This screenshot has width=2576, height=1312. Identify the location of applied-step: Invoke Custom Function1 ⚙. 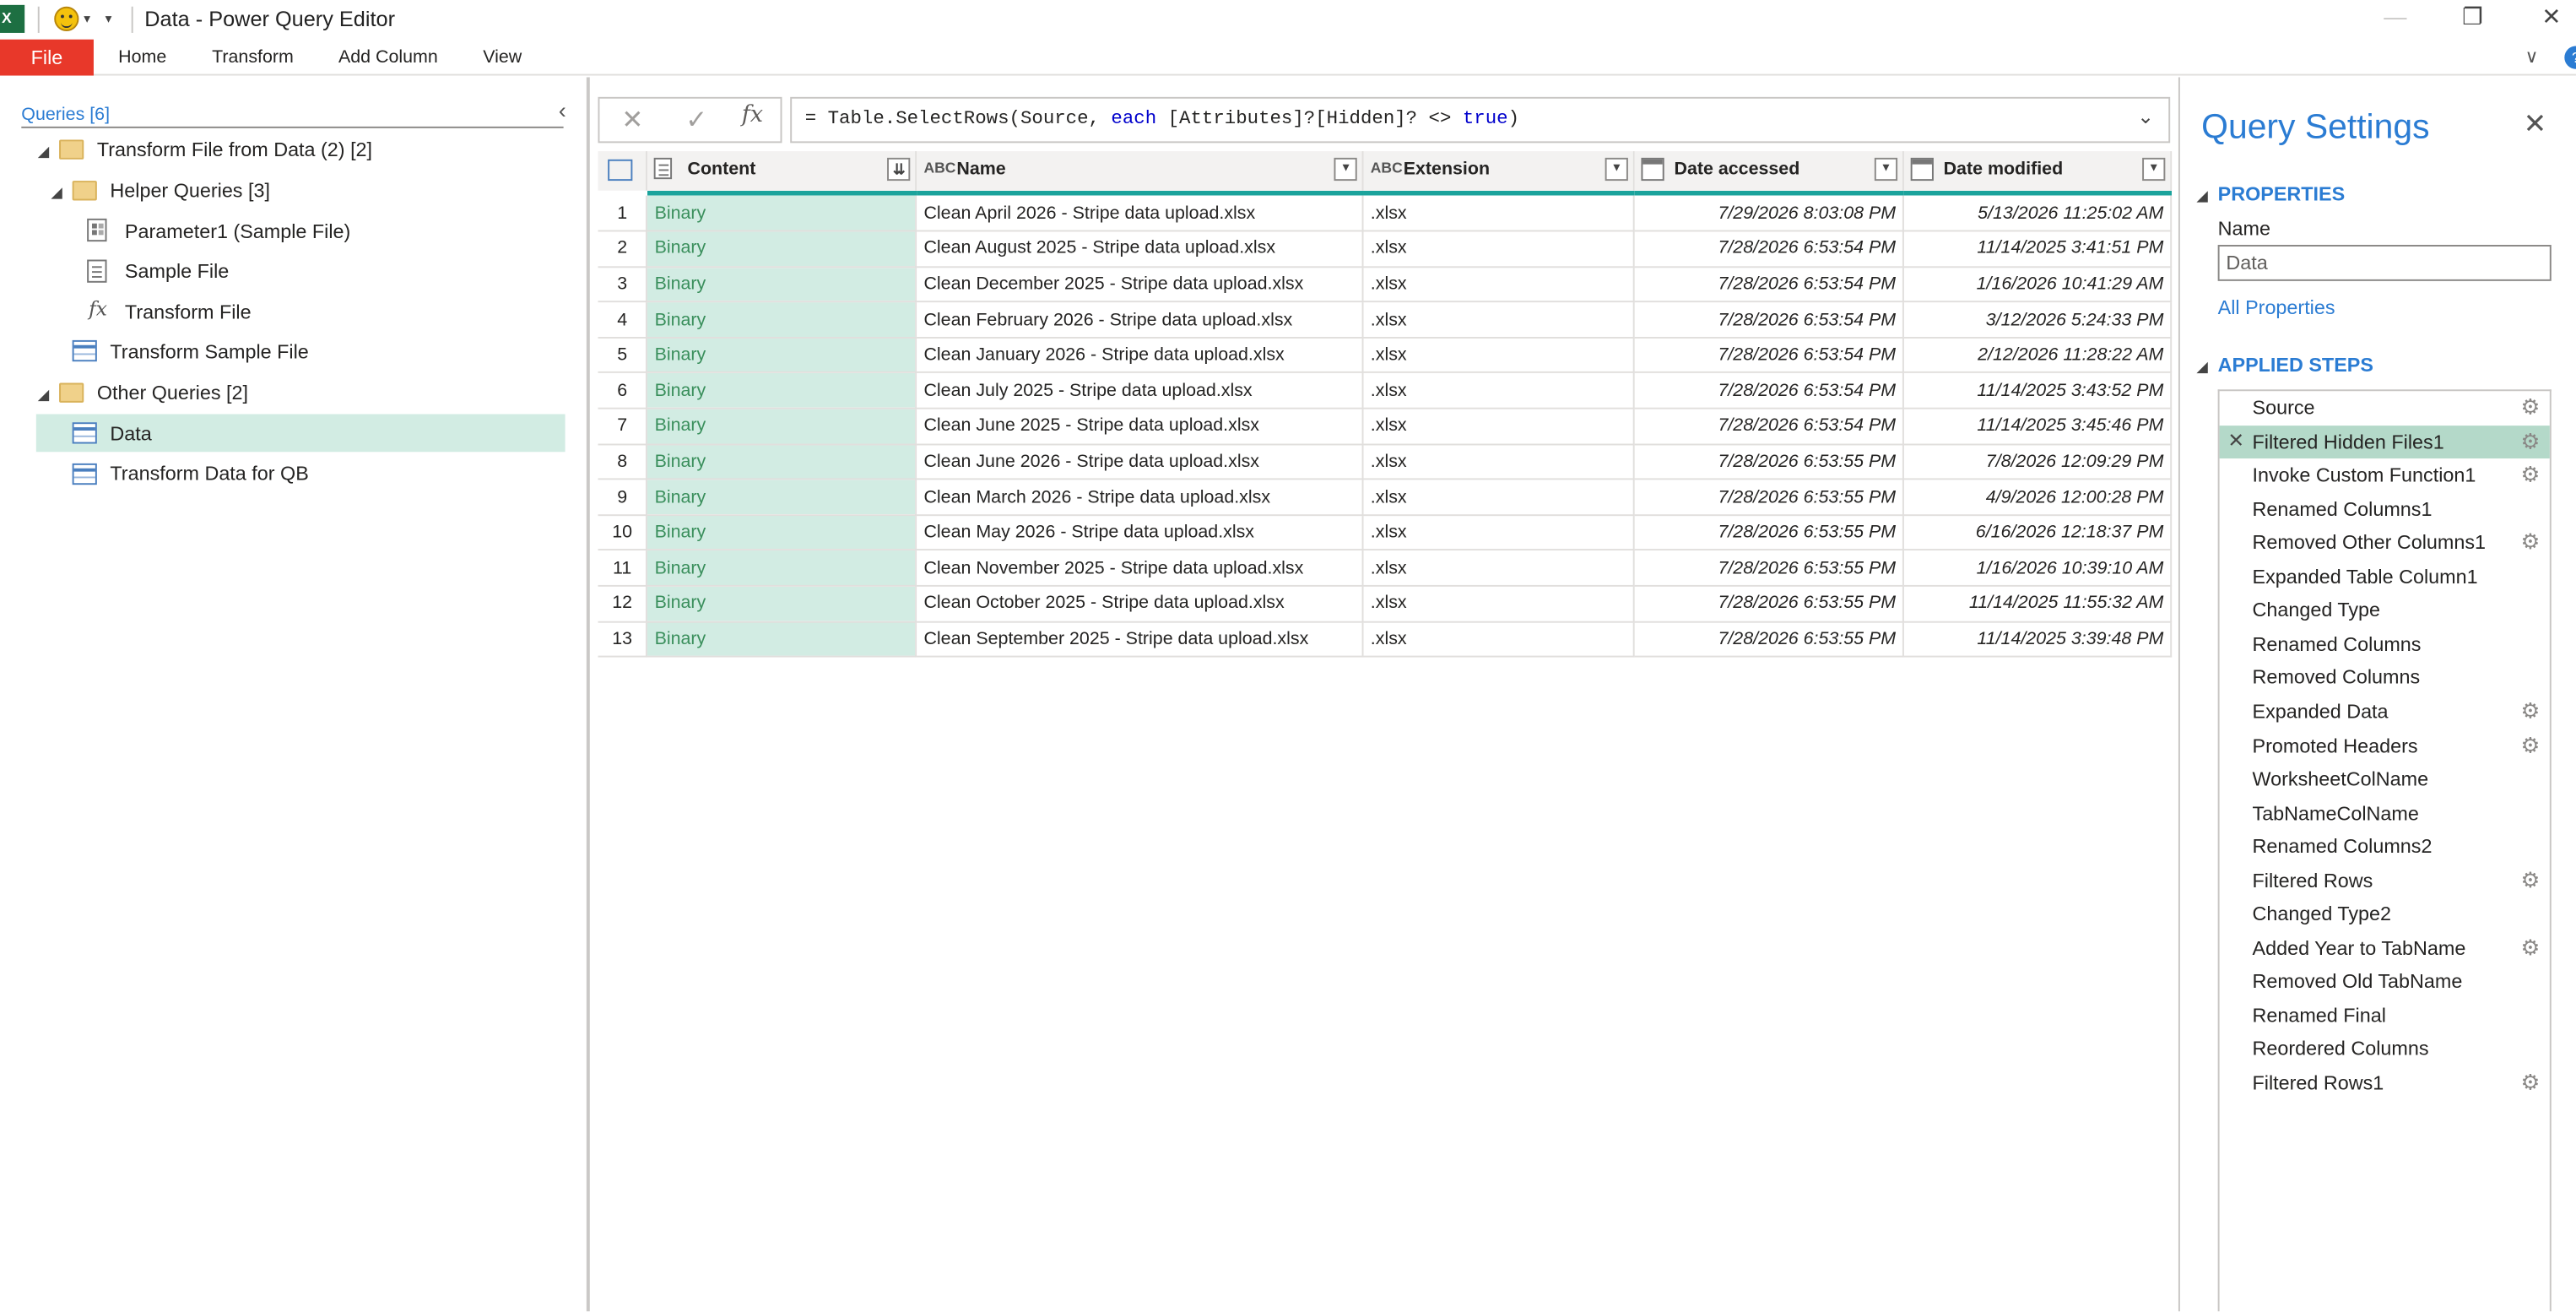
(2385, 475).